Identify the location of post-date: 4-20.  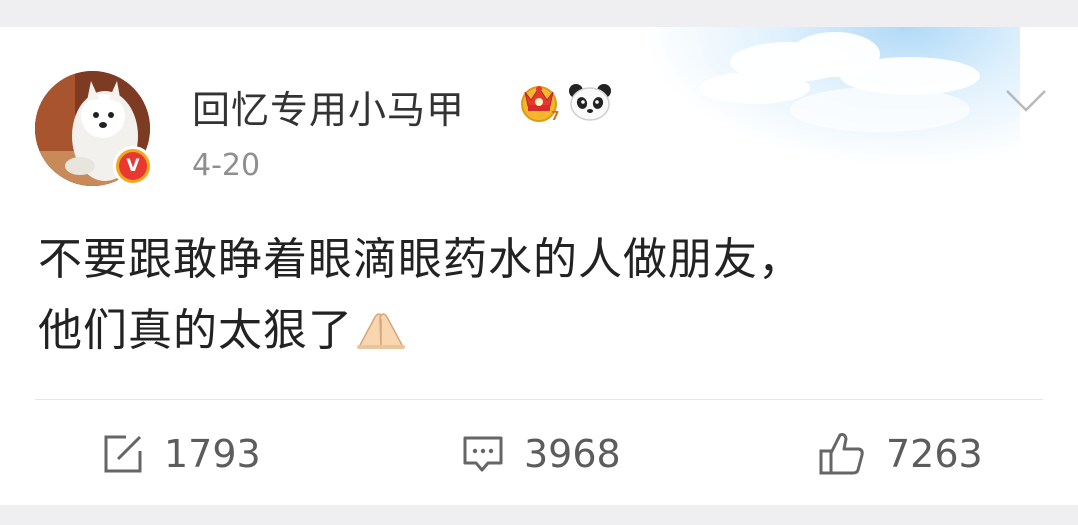
(226, 165).